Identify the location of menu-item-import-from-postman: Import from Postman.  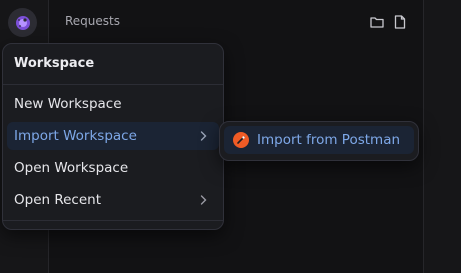
(319, 140).